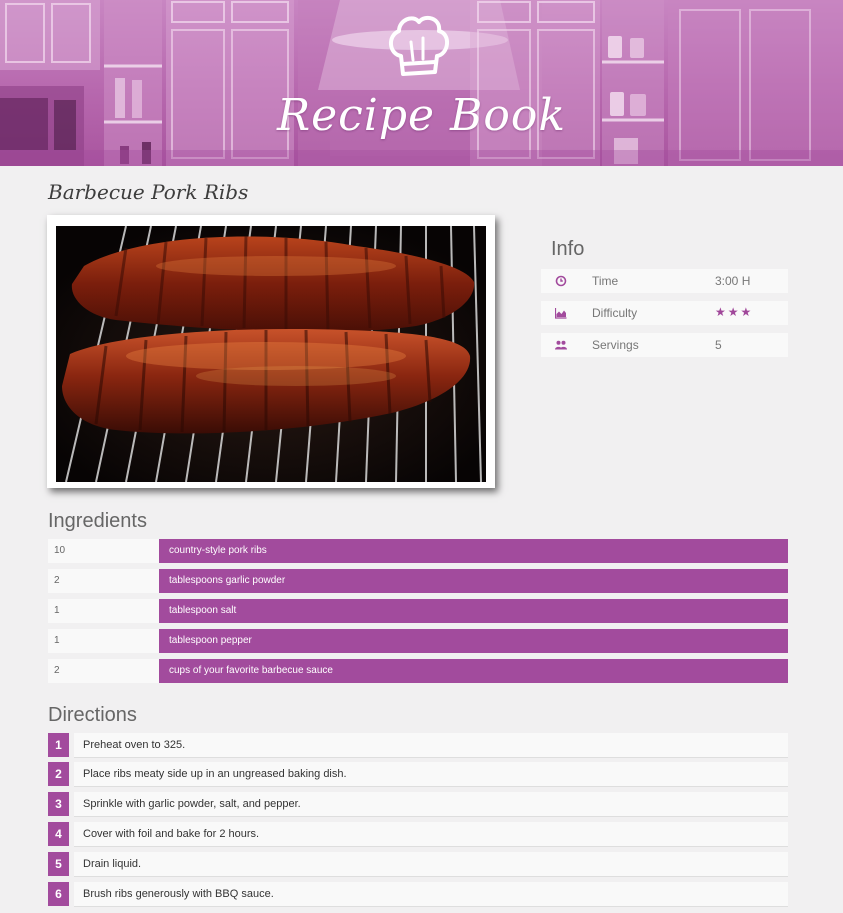 This screenshot has width=843, height=913. I want to click on ingredient-row: 1 tablespoon pepper, so click(418, 641).